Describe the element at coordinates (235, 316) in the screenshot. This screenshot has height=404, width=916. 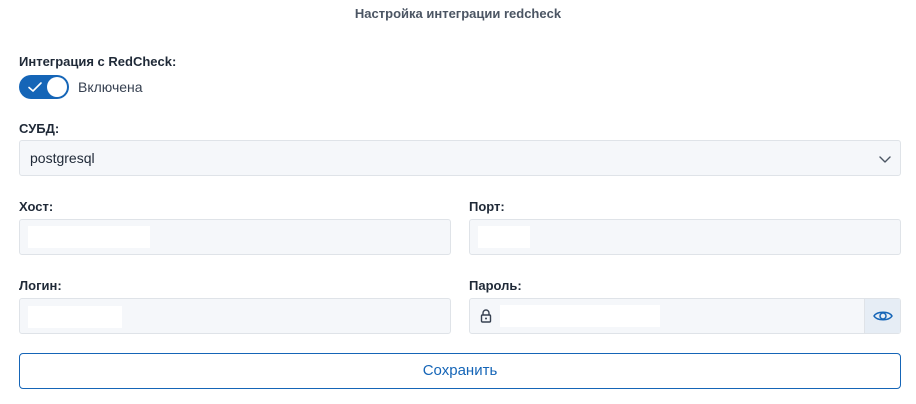
I see `login-input` at that location.